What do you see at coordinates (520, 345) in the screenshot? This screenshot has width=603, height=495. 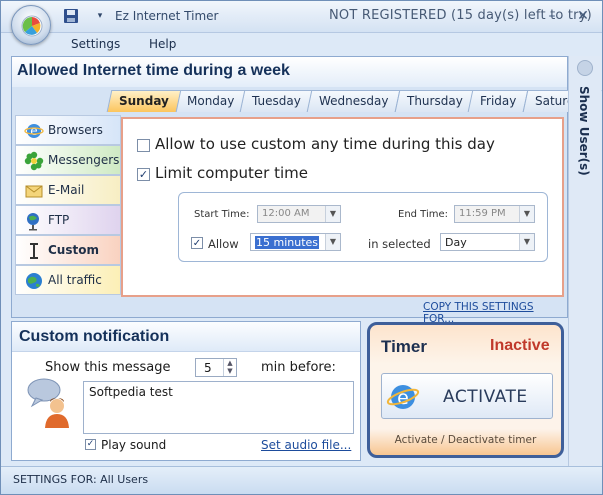 I see `timer-status: Inactive` at bounding box center [520, 345].